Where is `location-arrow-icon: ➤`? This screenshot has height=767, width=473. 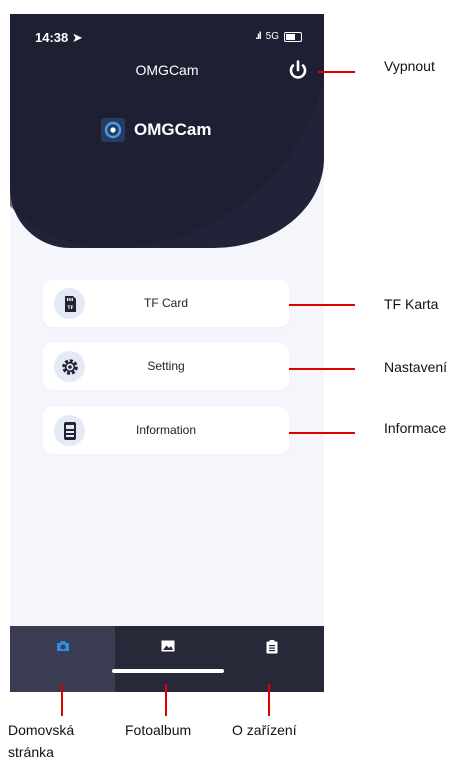
location-arrow-icon: ➤ is located at coordinates (77, 37).